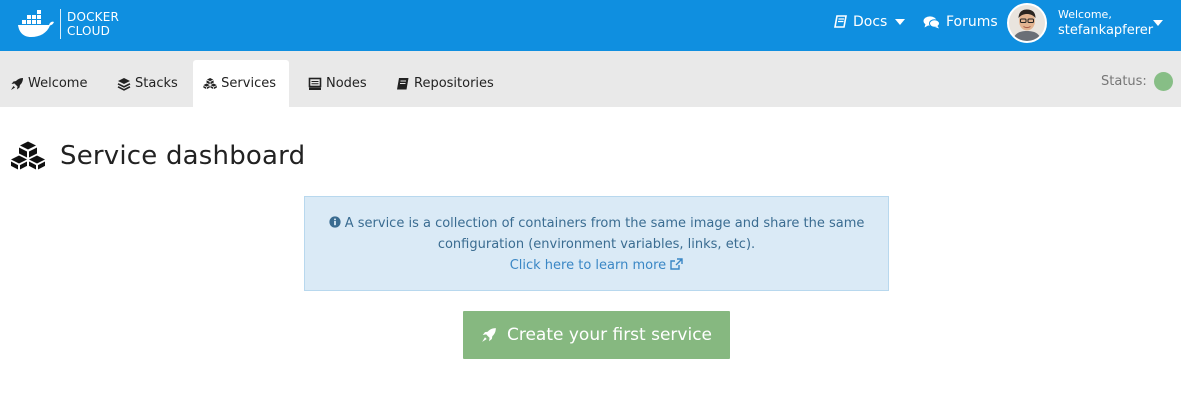 The height and width of the screenshot is (401, 1181). I want to click on avatar-photo, so click(1027, 23).